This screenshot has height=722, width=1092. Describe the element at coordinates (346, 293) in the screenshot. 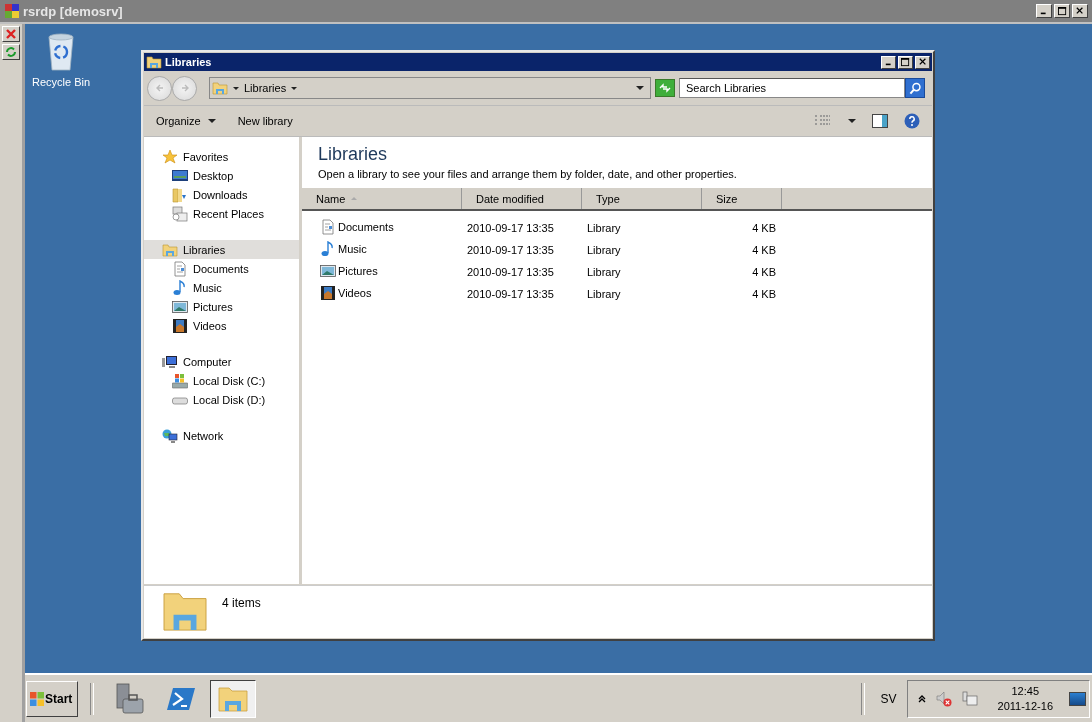

I see `file-name: Videos` at that location.